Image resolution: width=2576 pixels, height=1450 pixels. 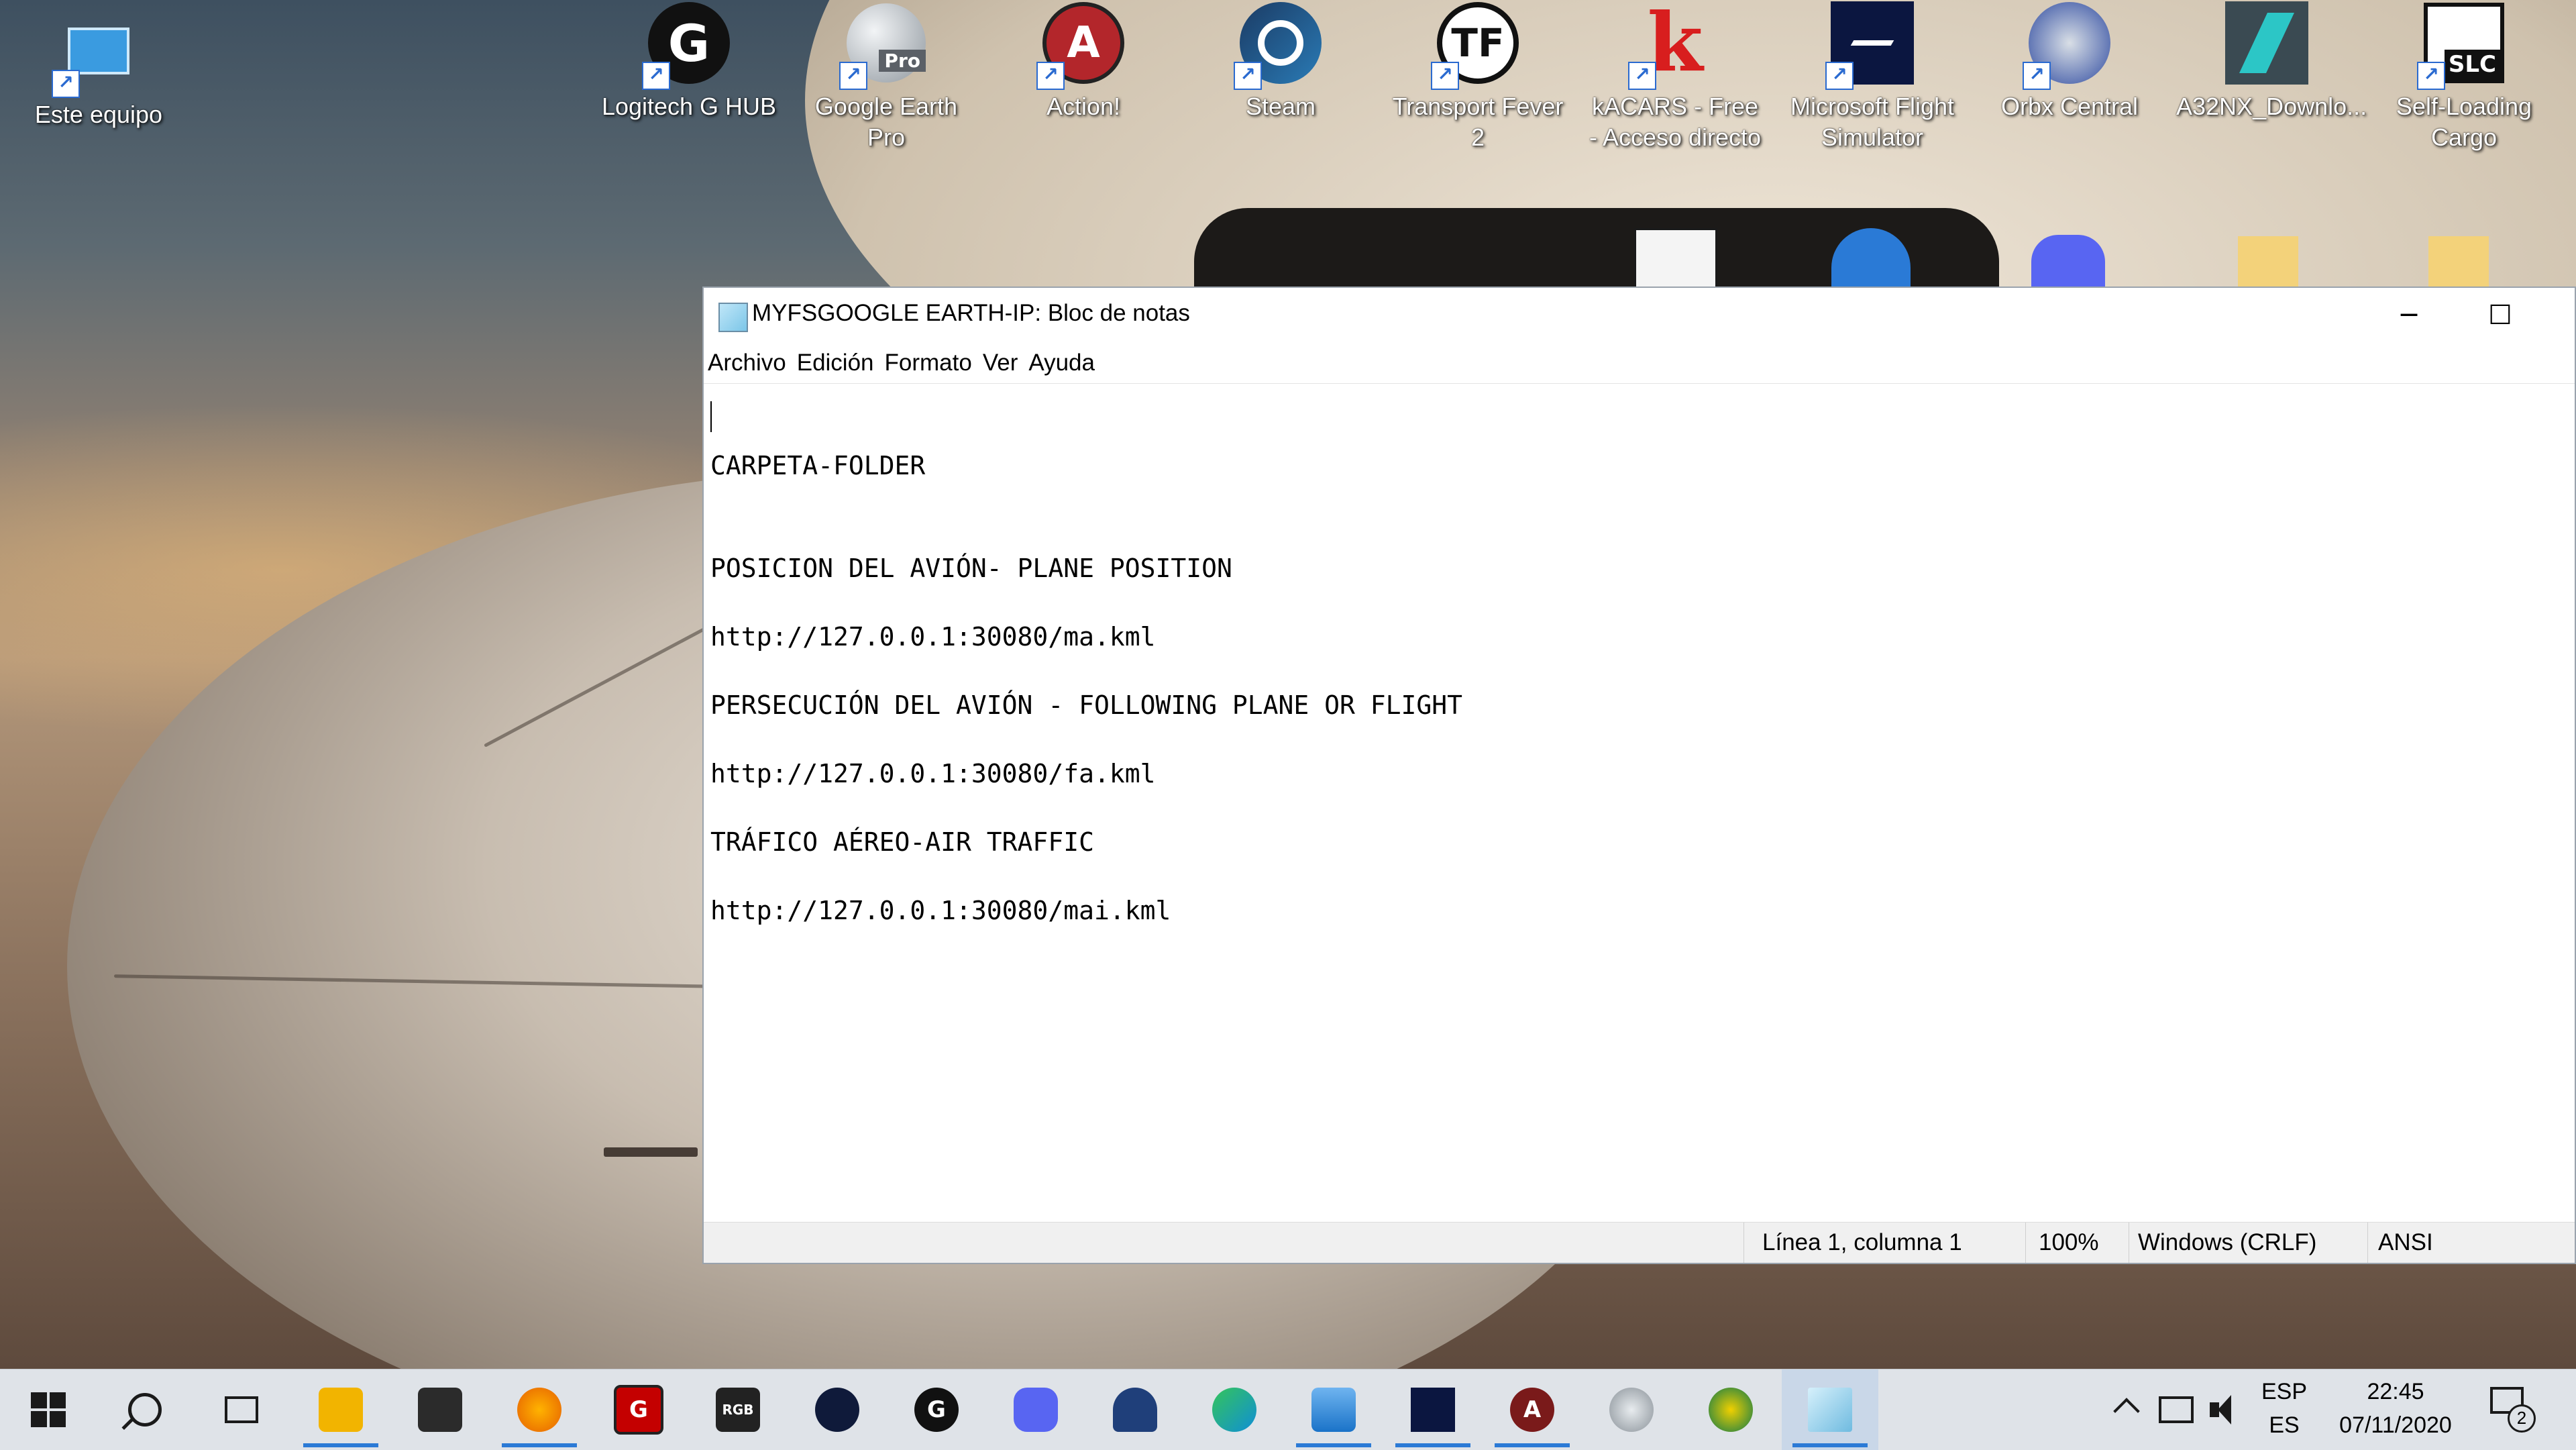 I want to click on keypad-app-icon, so click(x=837, y=1410).